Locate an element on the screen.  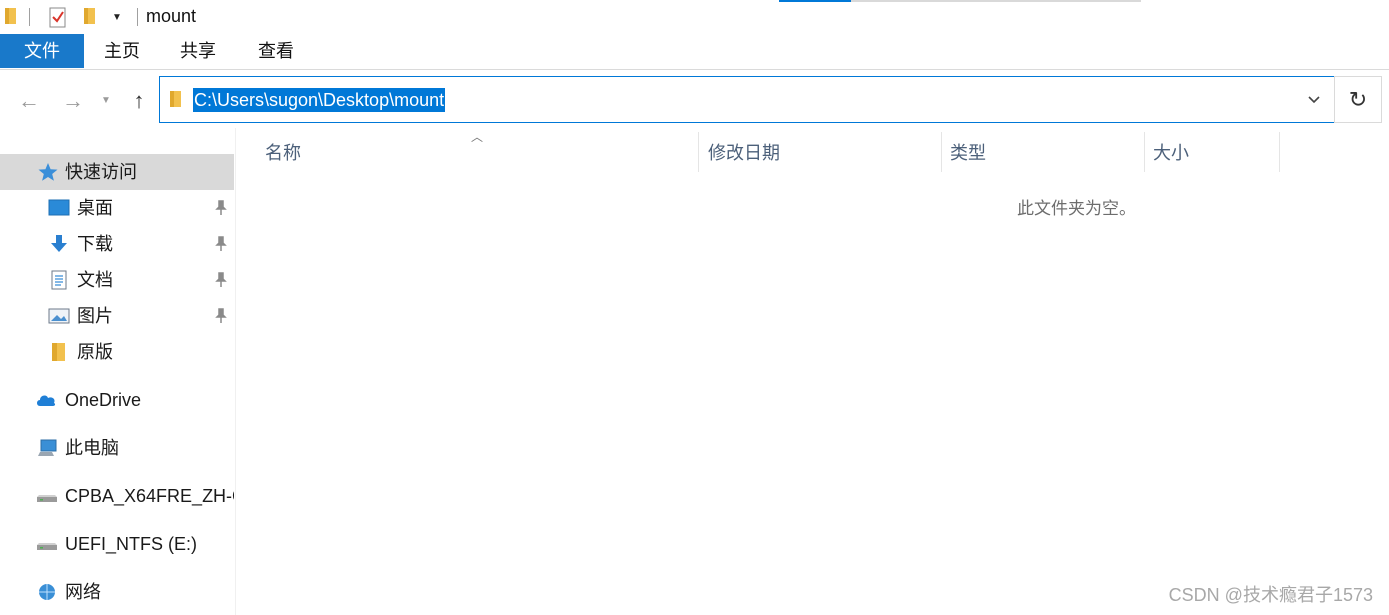
address-bar: C:\Users\sugon\Desktop\mount is located at coordinates (747, 99).